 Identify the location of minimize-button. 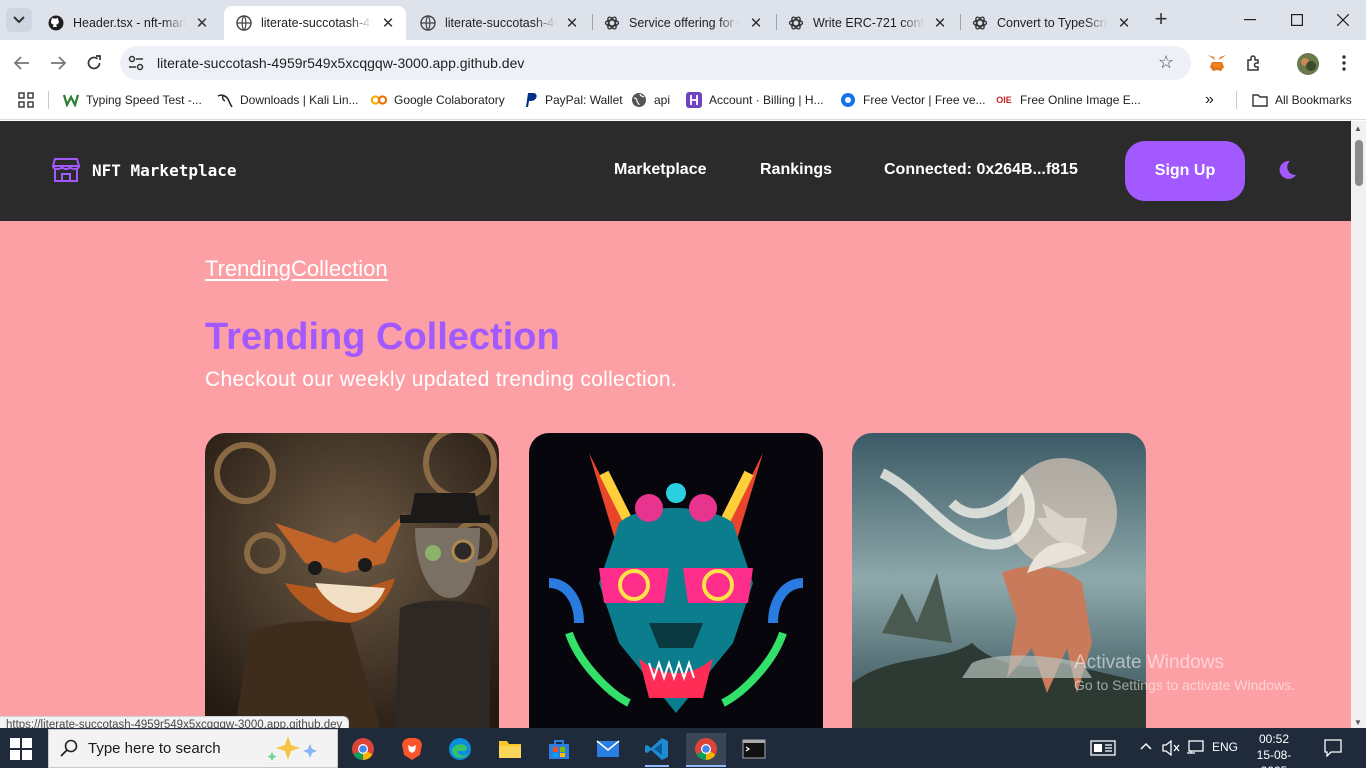
(1250, 20).